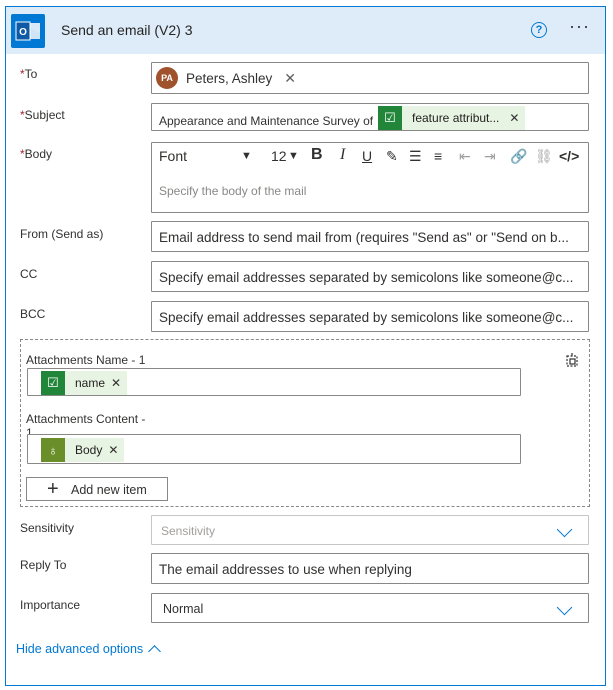 The height and width of the screenshot is (690, 613). Describe the element at coordinates (569, 156) in the screenshot. I see `code-view-icon: </>` at that location.